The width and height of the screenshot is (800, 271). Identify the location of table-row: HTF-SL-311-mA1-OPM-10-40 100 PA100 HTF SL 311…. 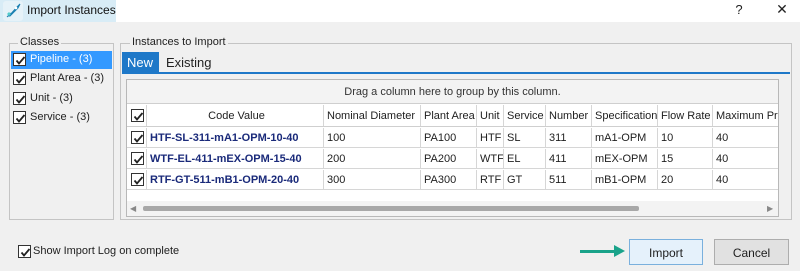
(452, 138).